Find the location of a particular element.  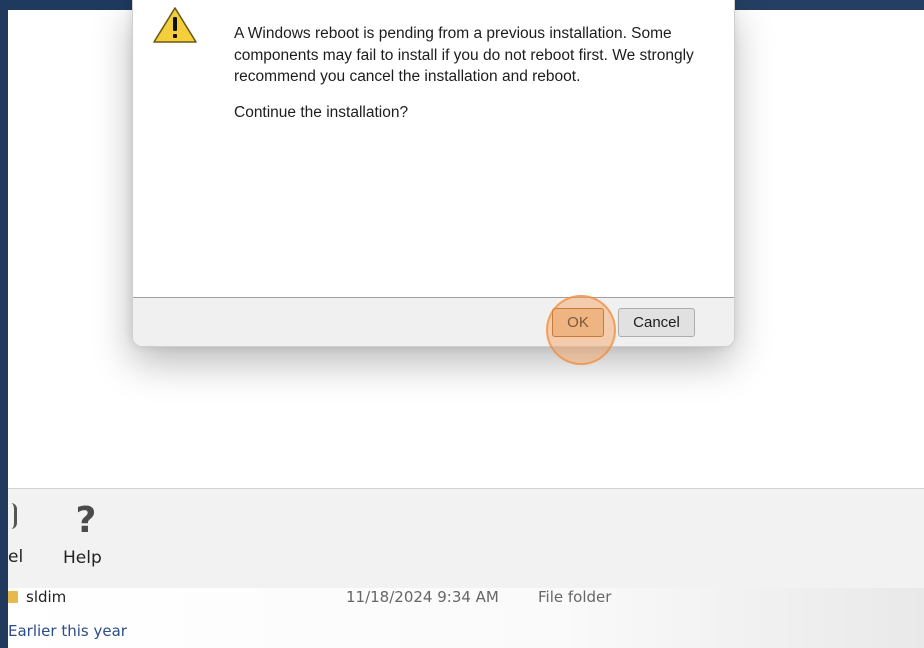

file-date: 11/18/2024 9:34 AM is located at coordinates (422, 597).